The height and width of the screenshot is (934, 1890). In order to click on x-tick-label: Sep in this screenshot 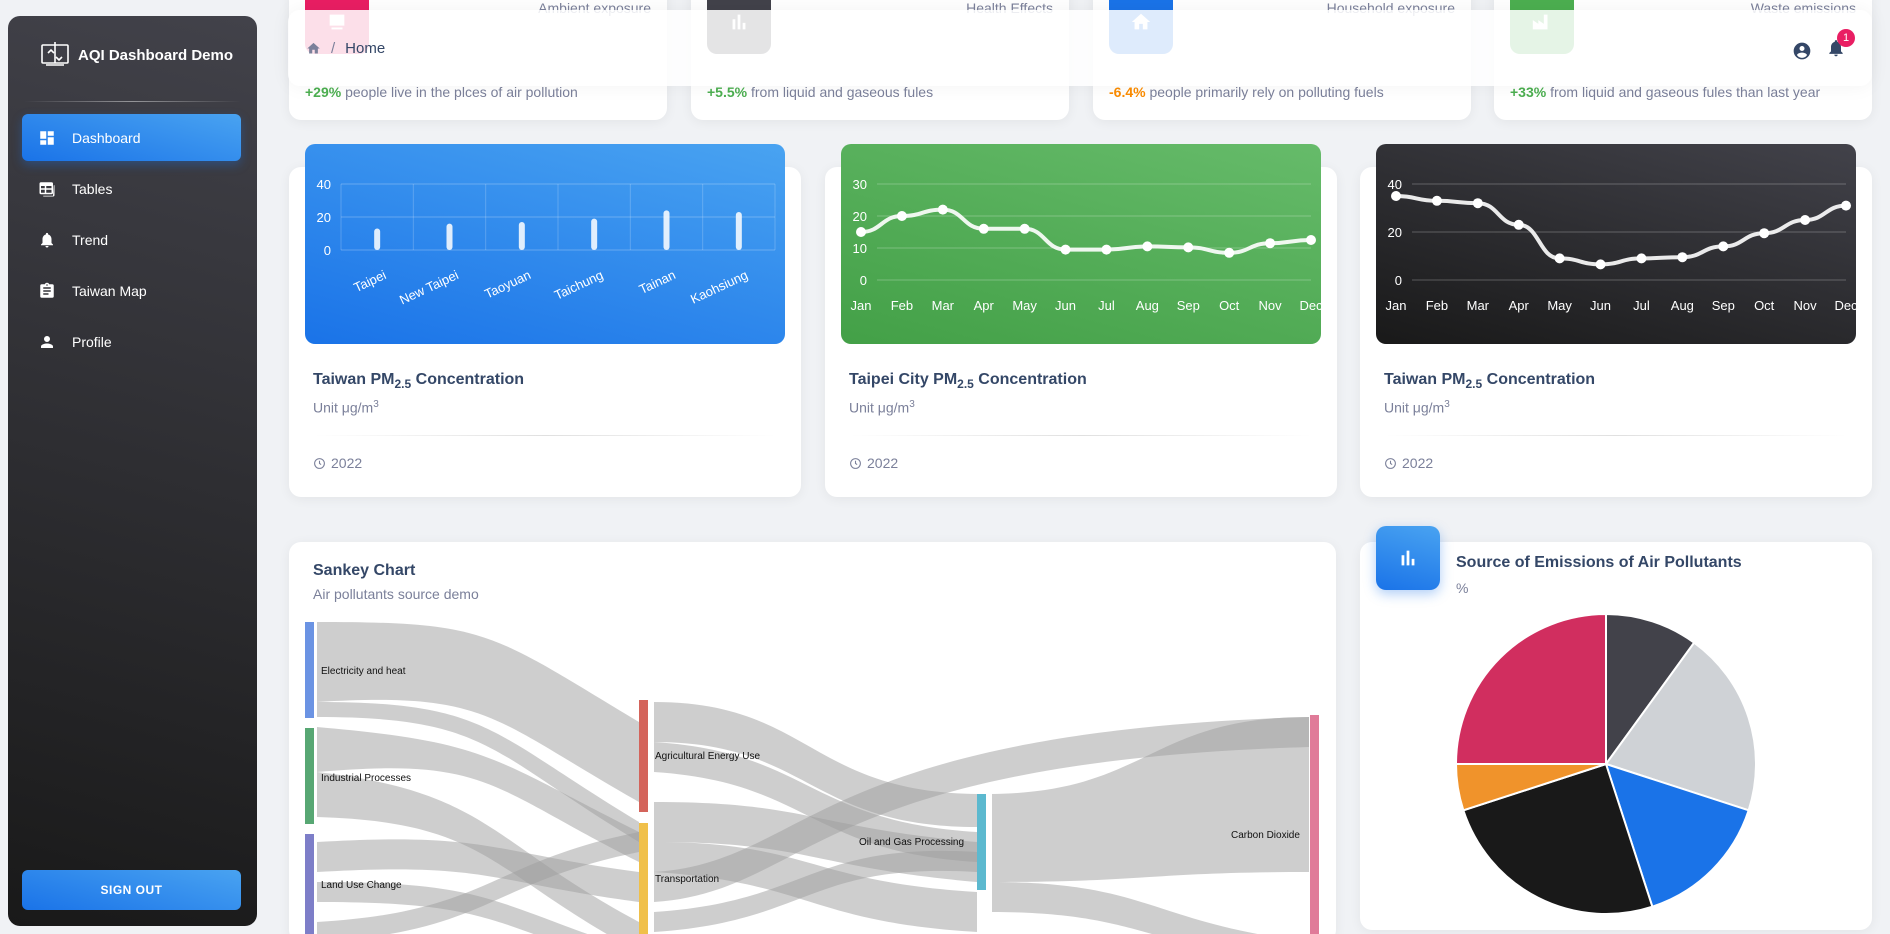, I will do `click(1188, 305)`.